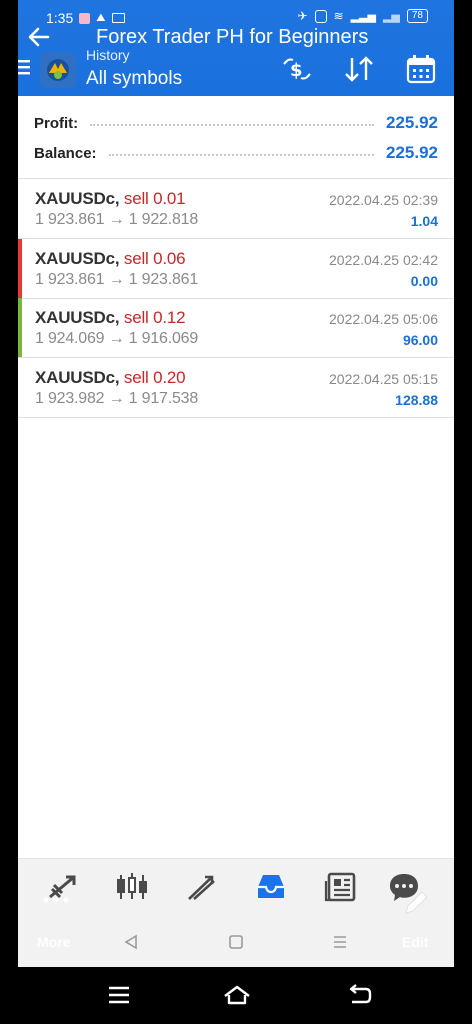 This screenshot has width=472, height=1024. Describe the element at coordinates (163, 219) in the screenshot. I see `trade-close-price: 1 922.818` at that location.